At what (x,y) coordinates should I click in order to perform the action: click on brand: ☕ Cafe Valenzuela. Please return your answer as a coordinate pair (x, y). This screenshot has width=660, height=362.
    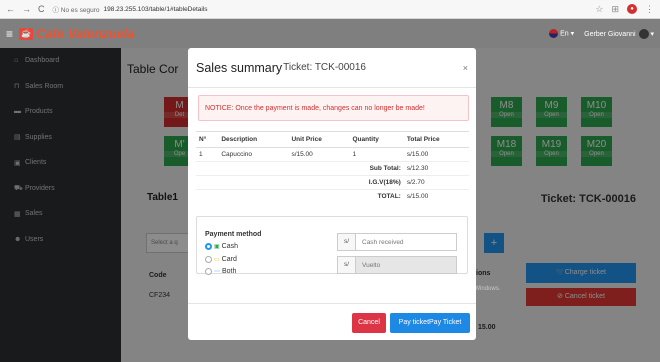
    Looking at the image, I should click on (77, 33).